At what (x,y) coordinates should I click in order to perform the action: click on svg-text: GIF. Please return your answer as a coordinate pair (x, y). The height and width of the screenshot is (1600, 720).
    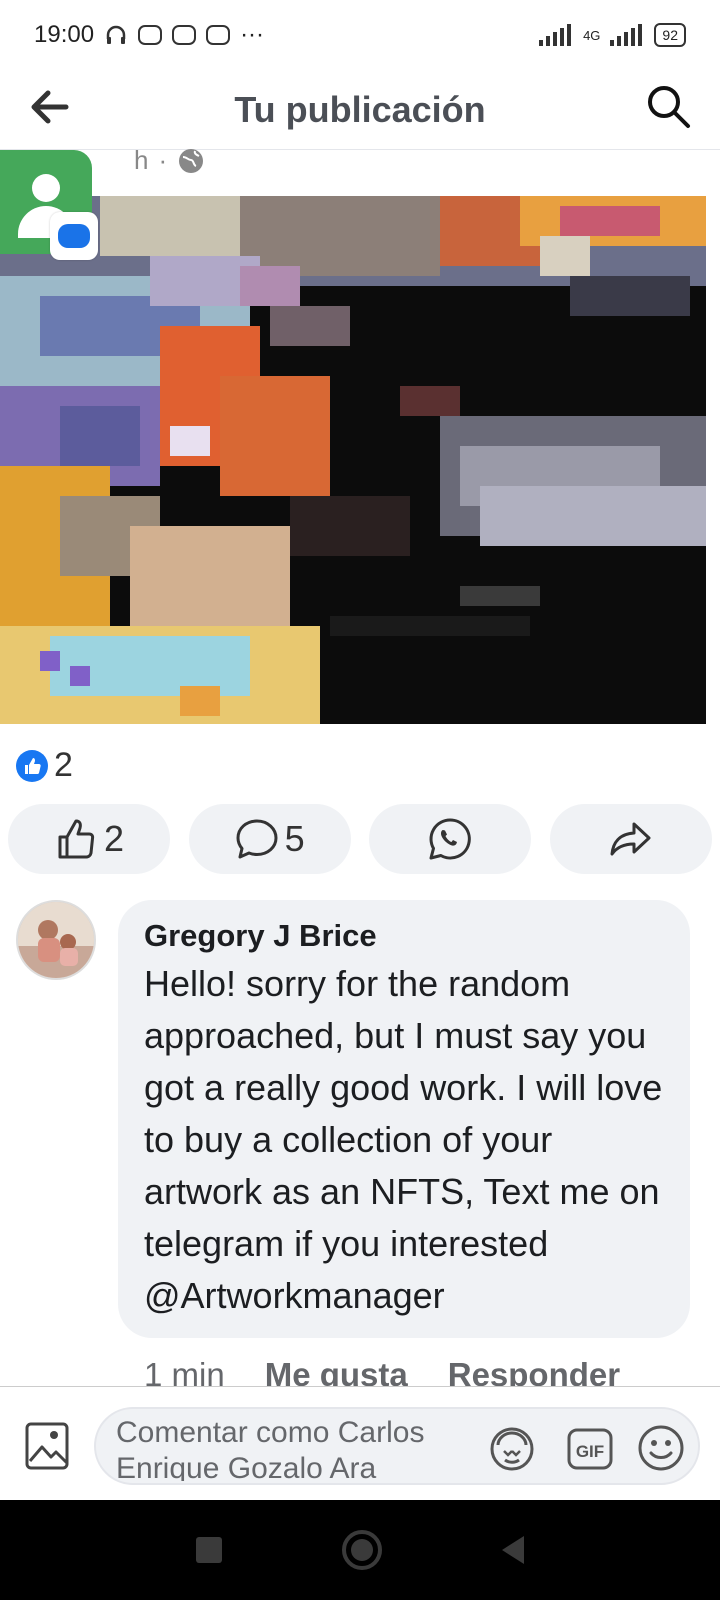
    Looking at the image, I should click on (590, 1451).